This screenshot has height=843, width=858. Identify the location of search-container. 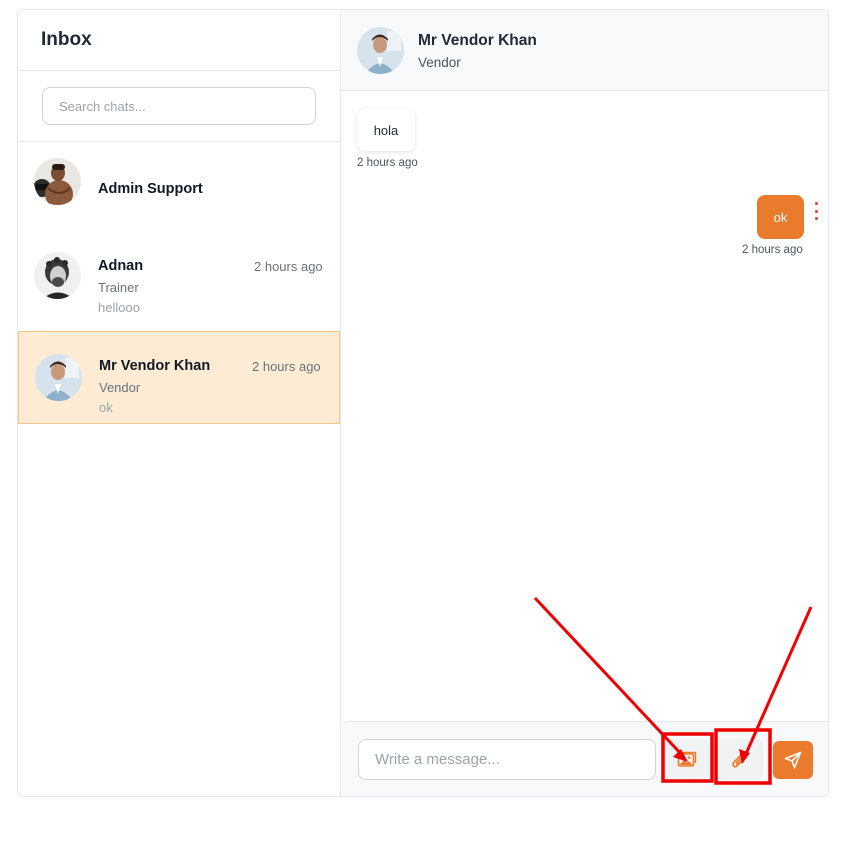
(179, 106).